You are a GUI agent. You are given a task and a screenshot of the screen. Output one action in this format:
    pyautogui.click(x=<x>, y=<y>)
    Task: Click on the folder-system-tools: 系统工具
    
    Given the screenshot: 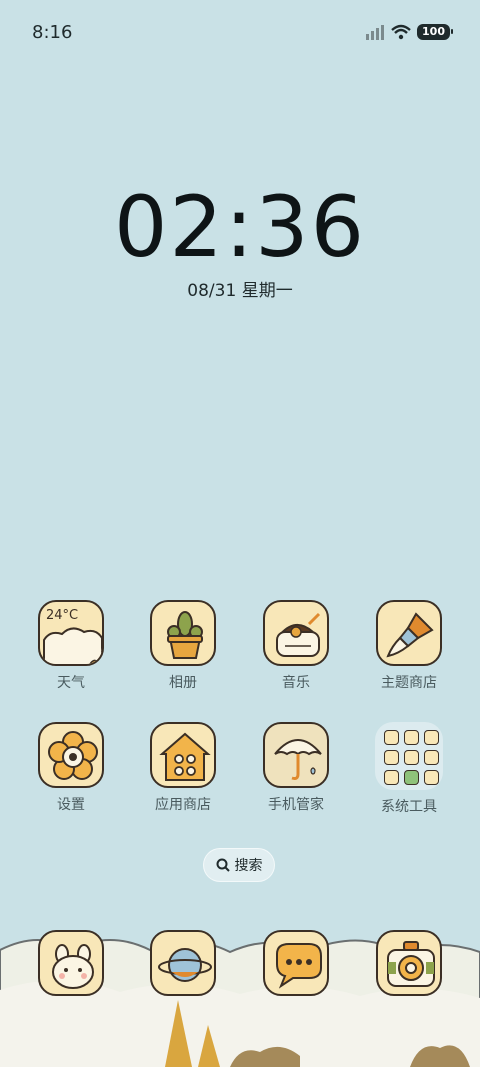 What is the action you would take?
    pyautogui.click(x=409, y=769)
    